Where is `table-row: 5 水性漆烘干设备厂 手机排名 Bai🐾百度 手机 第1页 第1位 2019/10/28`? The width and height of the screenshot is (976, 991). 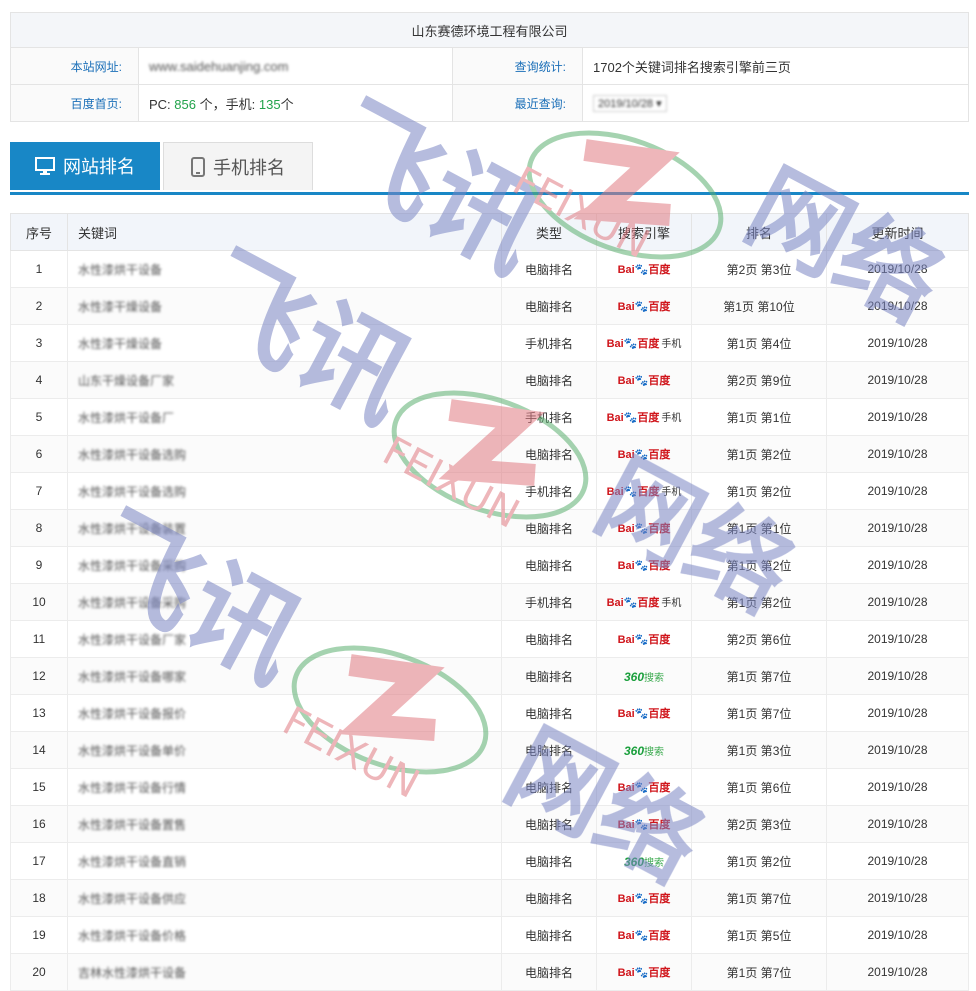 table-row: 5 水性漆烘干设备厂 手机排名 Bai🐾百度 手机 第1页 第1位 2019/10/28 is located at coordinates (489, 417).